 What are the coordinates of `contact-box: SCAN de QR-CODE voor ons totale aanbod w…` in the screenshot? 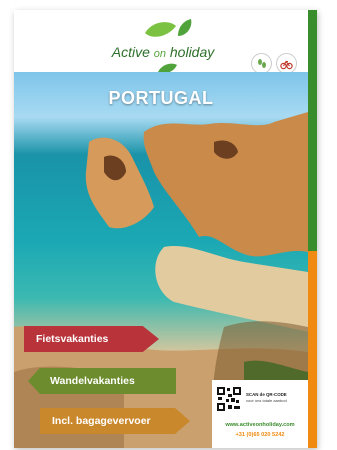 It's located at (260, 414).